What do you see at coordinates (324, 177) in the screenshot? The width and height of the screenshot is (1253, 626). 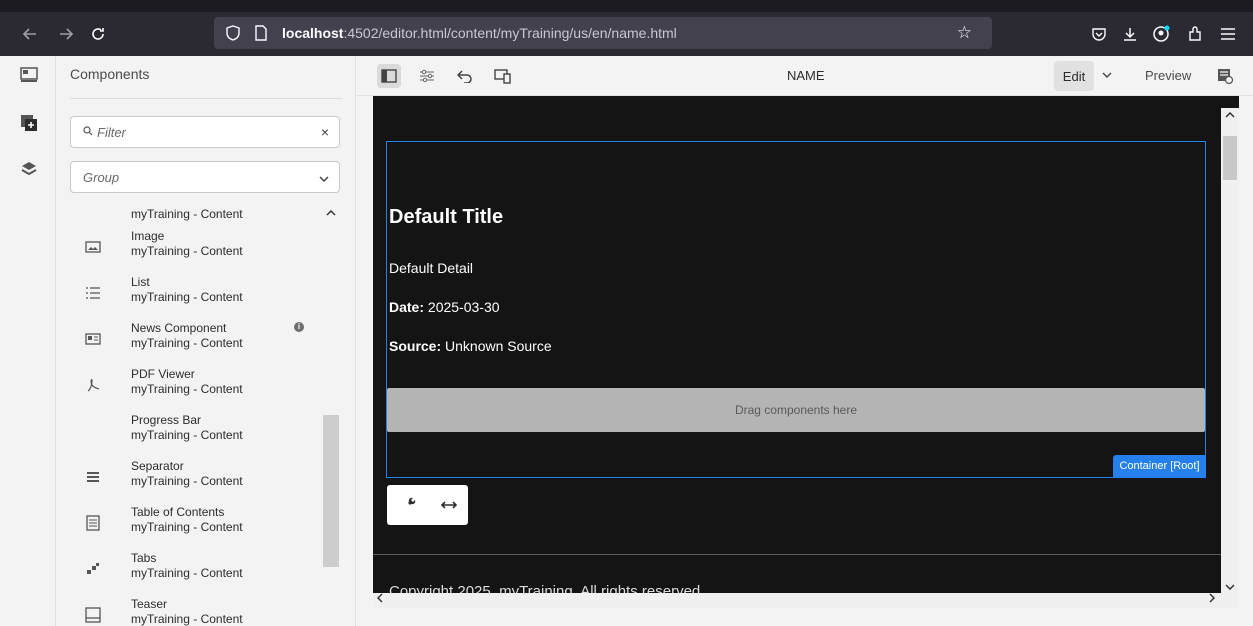 I see `chevron-down-icon` at bounding box center [324, 177].